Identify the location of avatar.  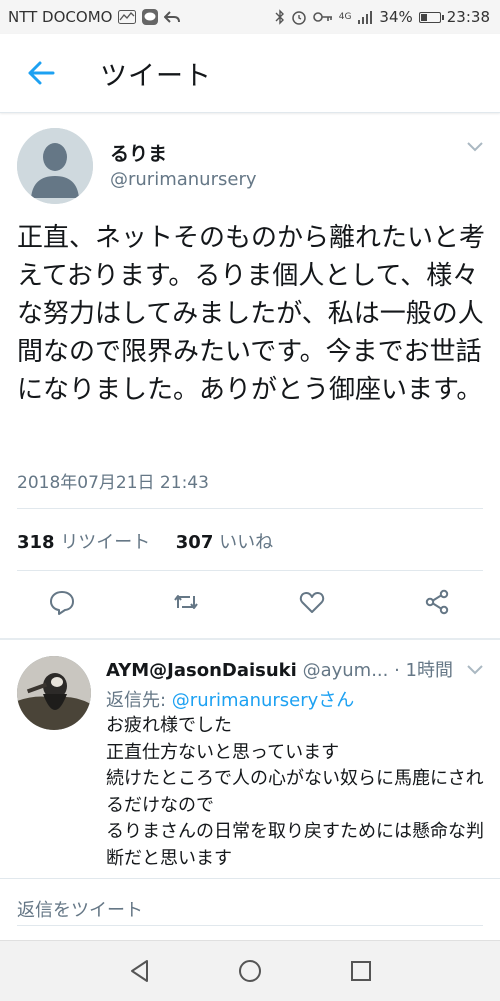
(55, 166).